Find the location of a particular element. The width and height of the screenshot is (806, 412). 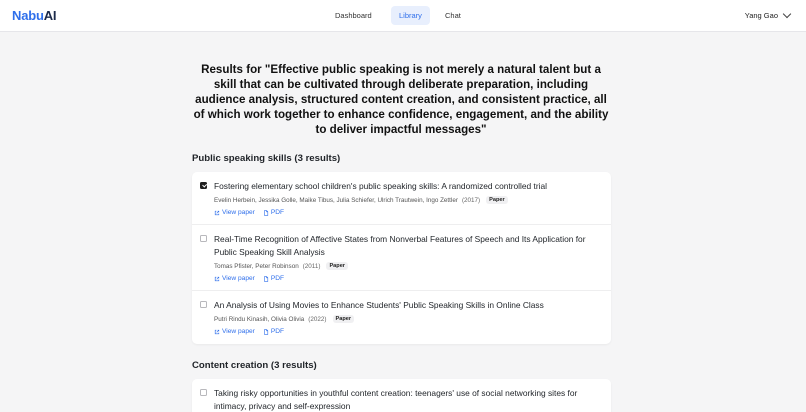

user-menu: Yang Gao is located at coordinates (768, 14).